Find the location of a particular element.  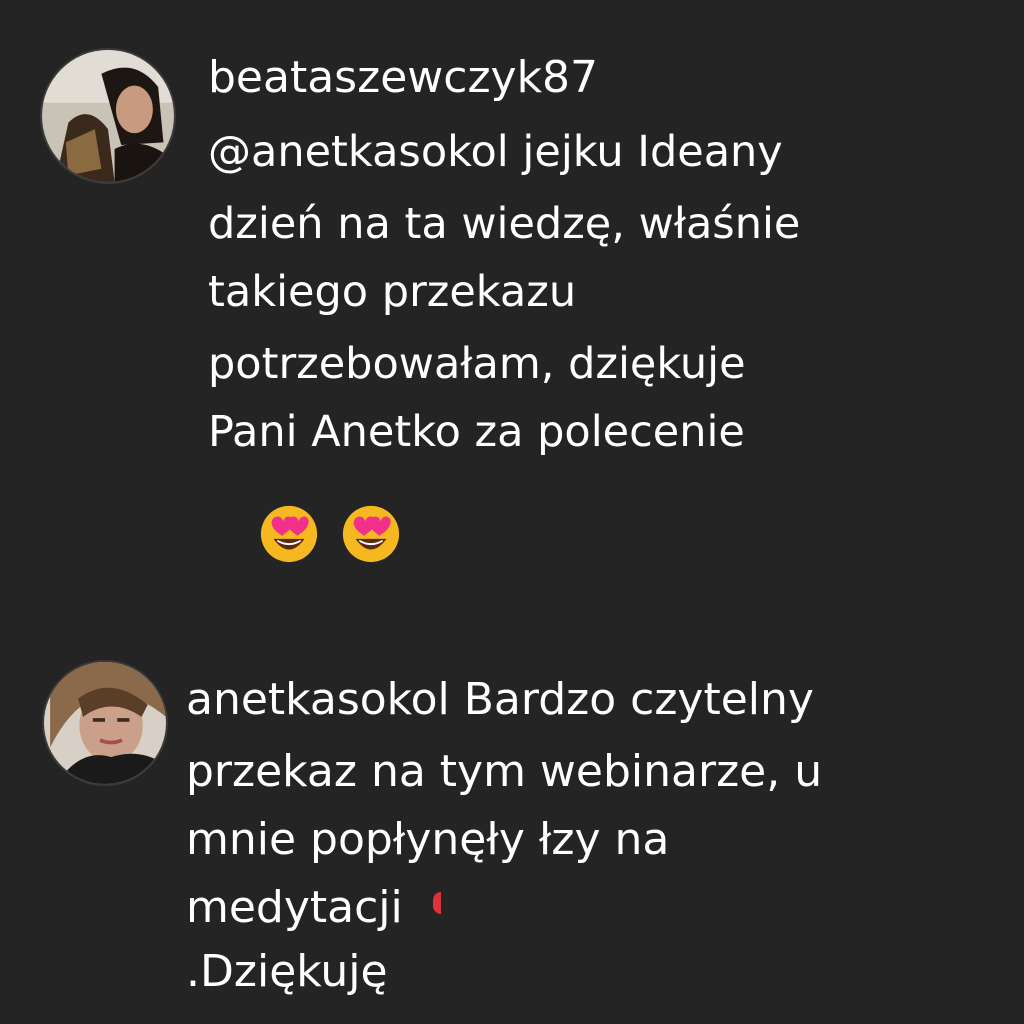

comment-text-line: potrzebowałam, dziękuje is located at coordinates (477, 364).